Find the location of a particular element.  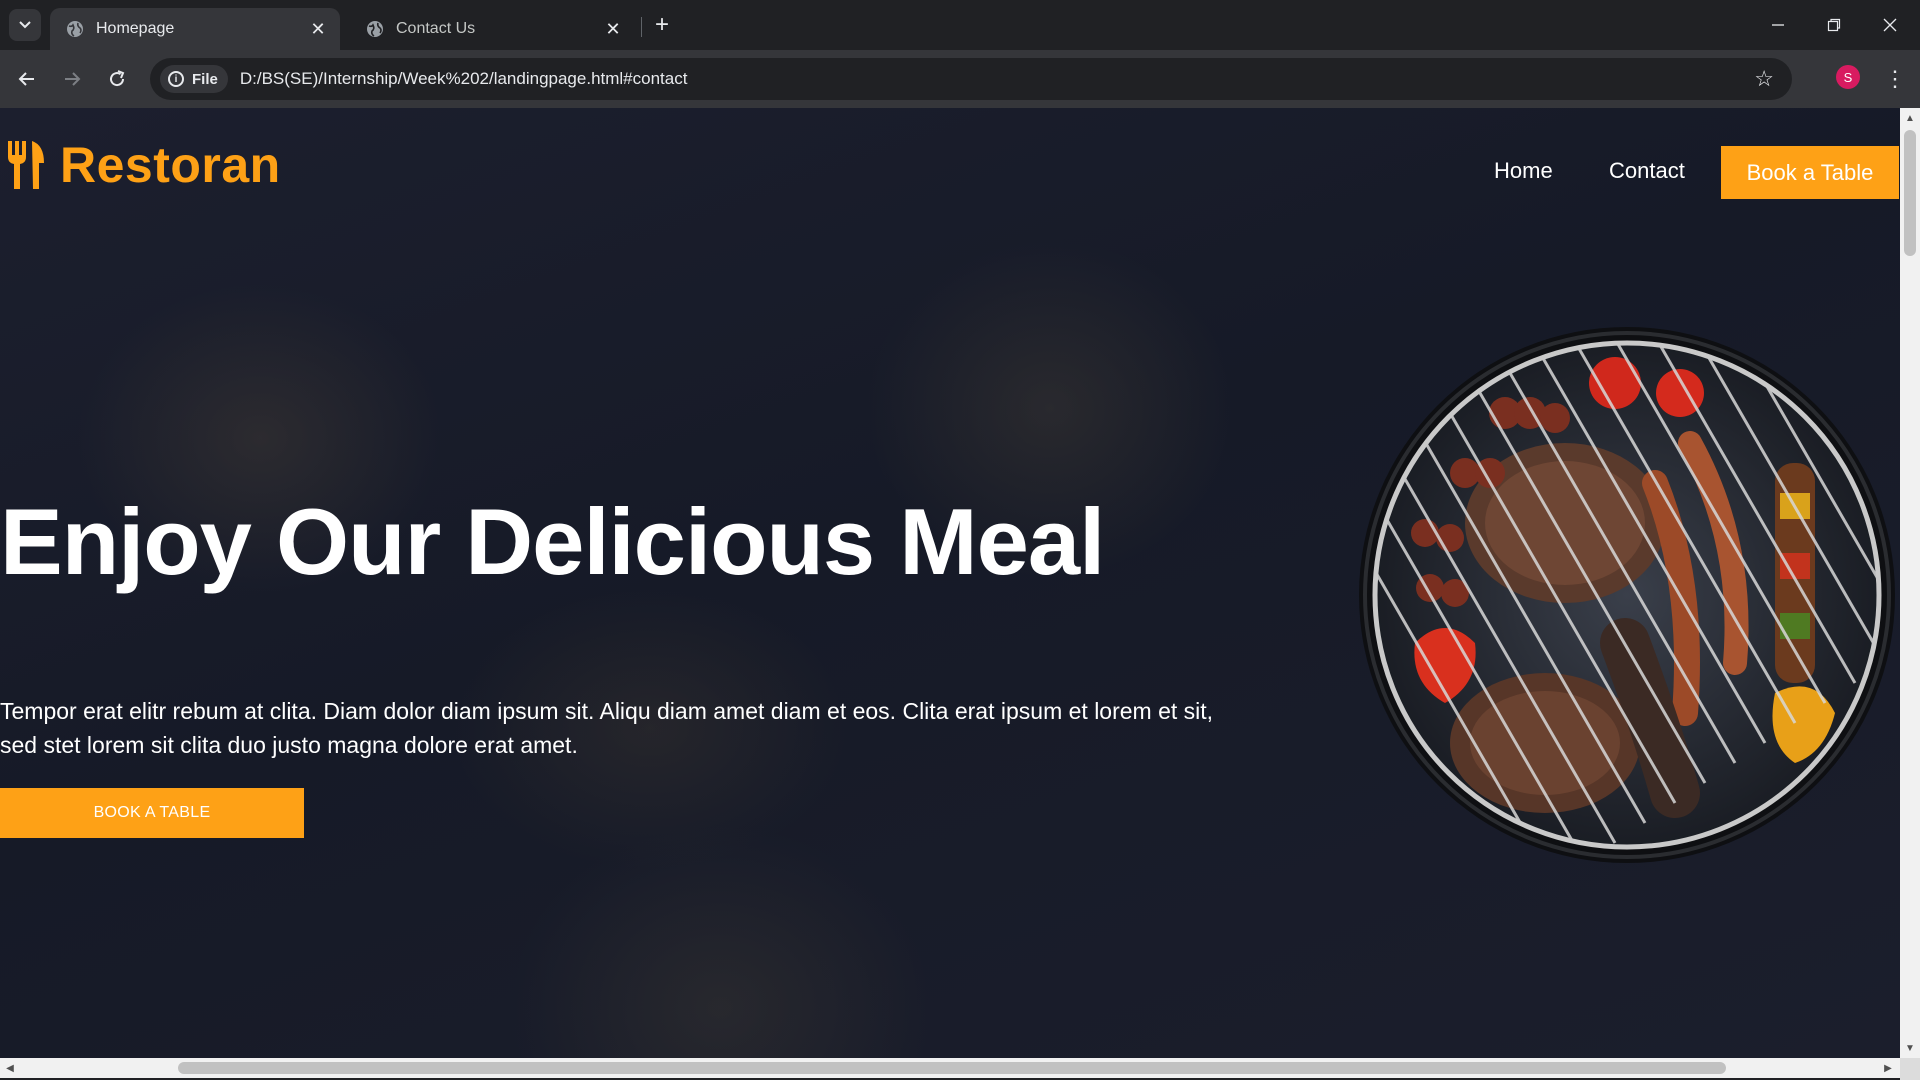

scrollbar-corner is located at coordinates (1910, 1069).